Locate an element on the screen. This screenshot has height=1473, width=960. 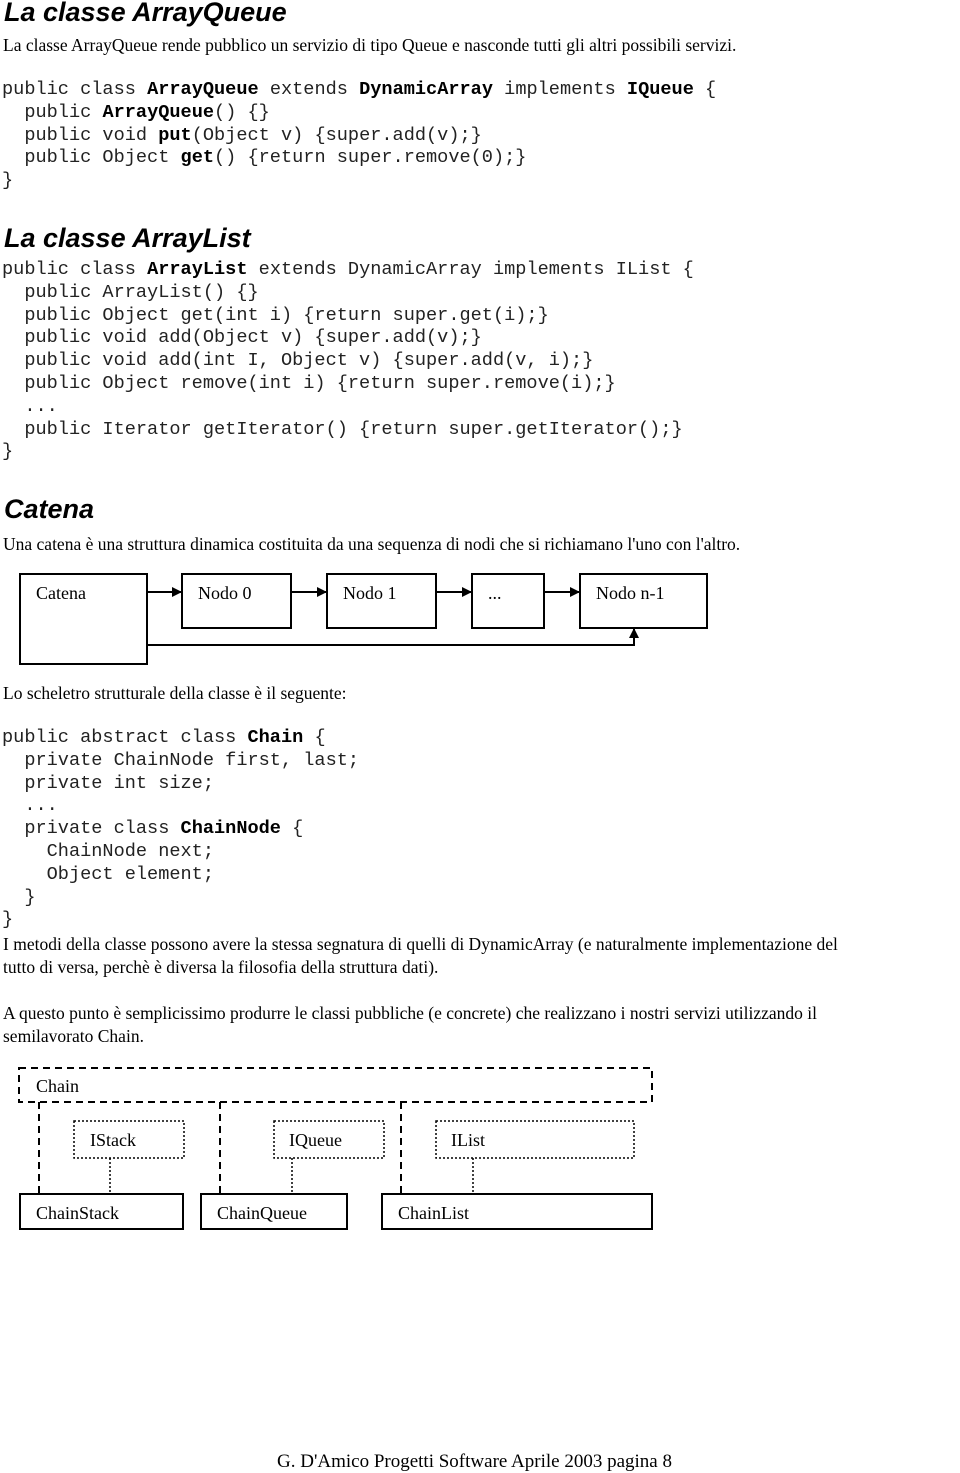
class-box-chainlist: ChainList is located at coordinates (517, 1211).